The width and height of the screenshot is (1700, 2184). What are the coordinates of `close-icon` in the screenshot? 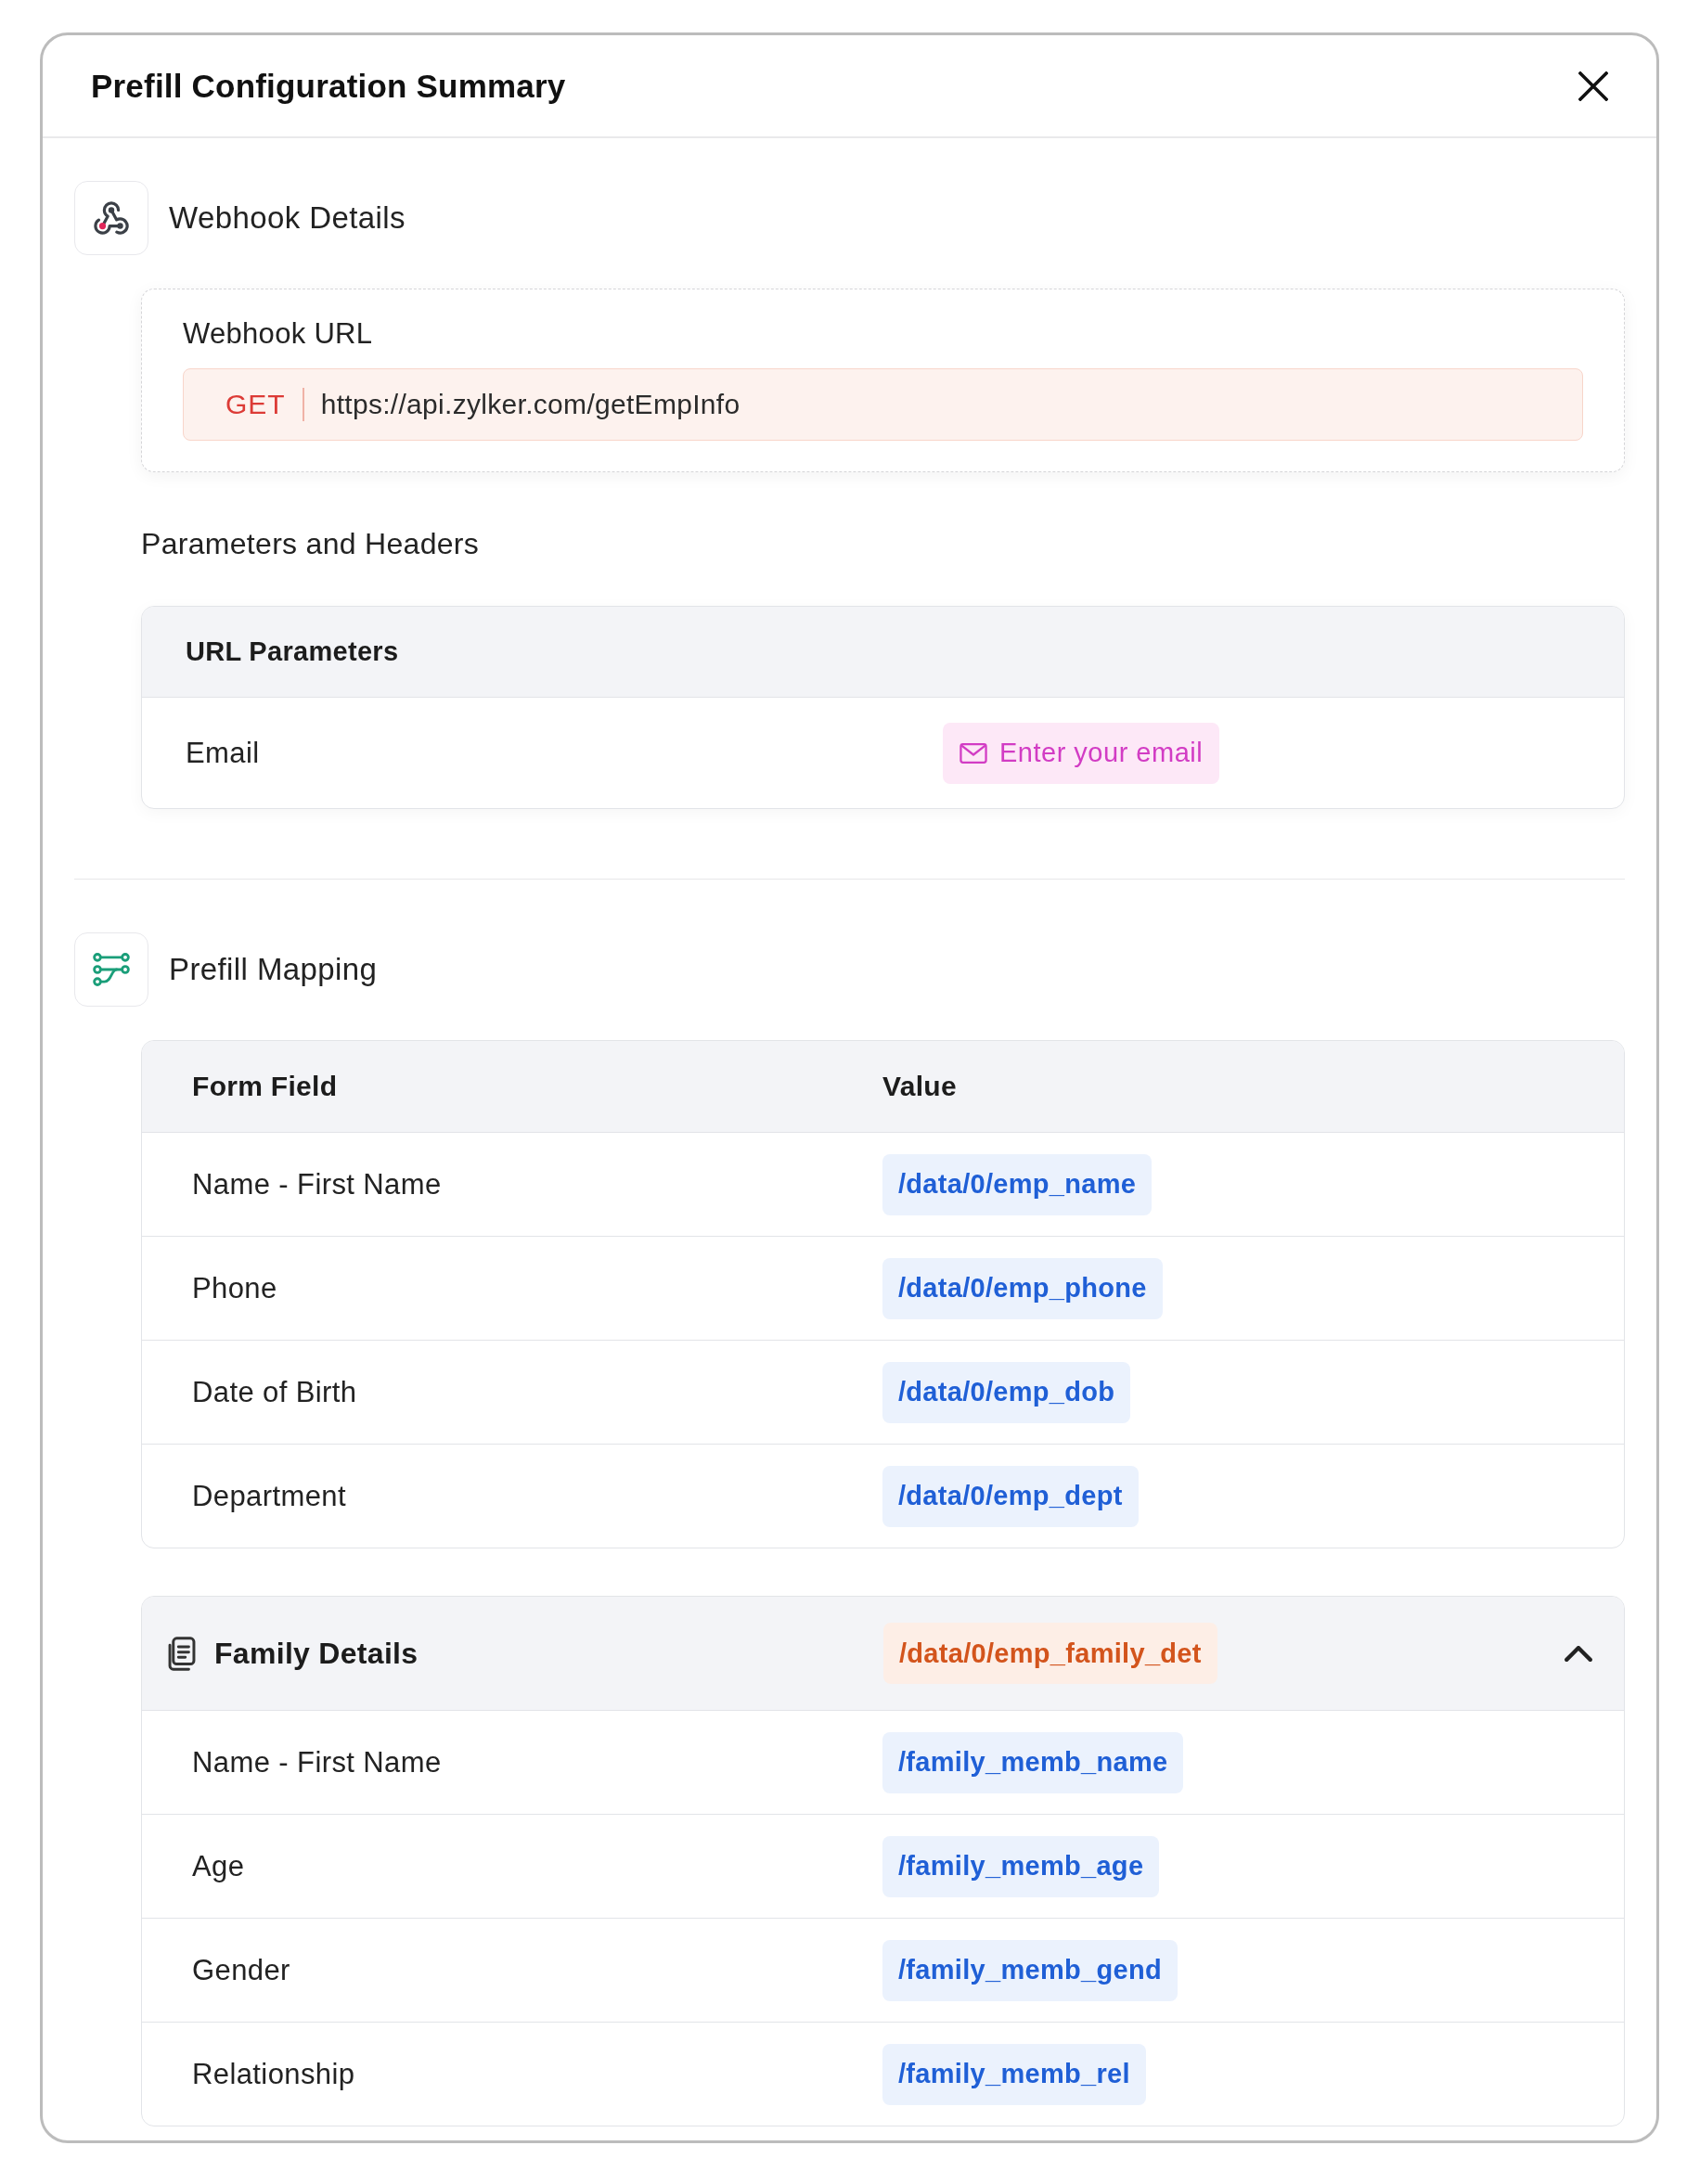 It's located at (1593, 86).